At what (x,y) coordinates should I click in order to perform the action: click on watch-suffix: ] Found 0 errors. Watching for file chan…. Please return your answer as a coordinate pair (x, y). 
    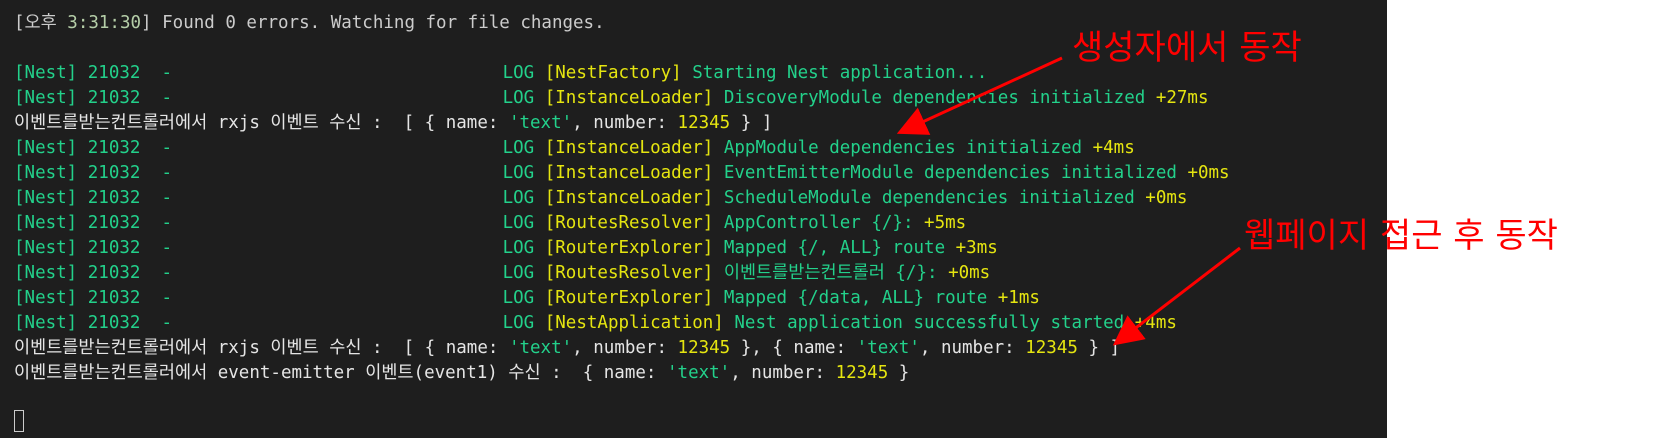
    Looking at the image, I should click on (373, 23).